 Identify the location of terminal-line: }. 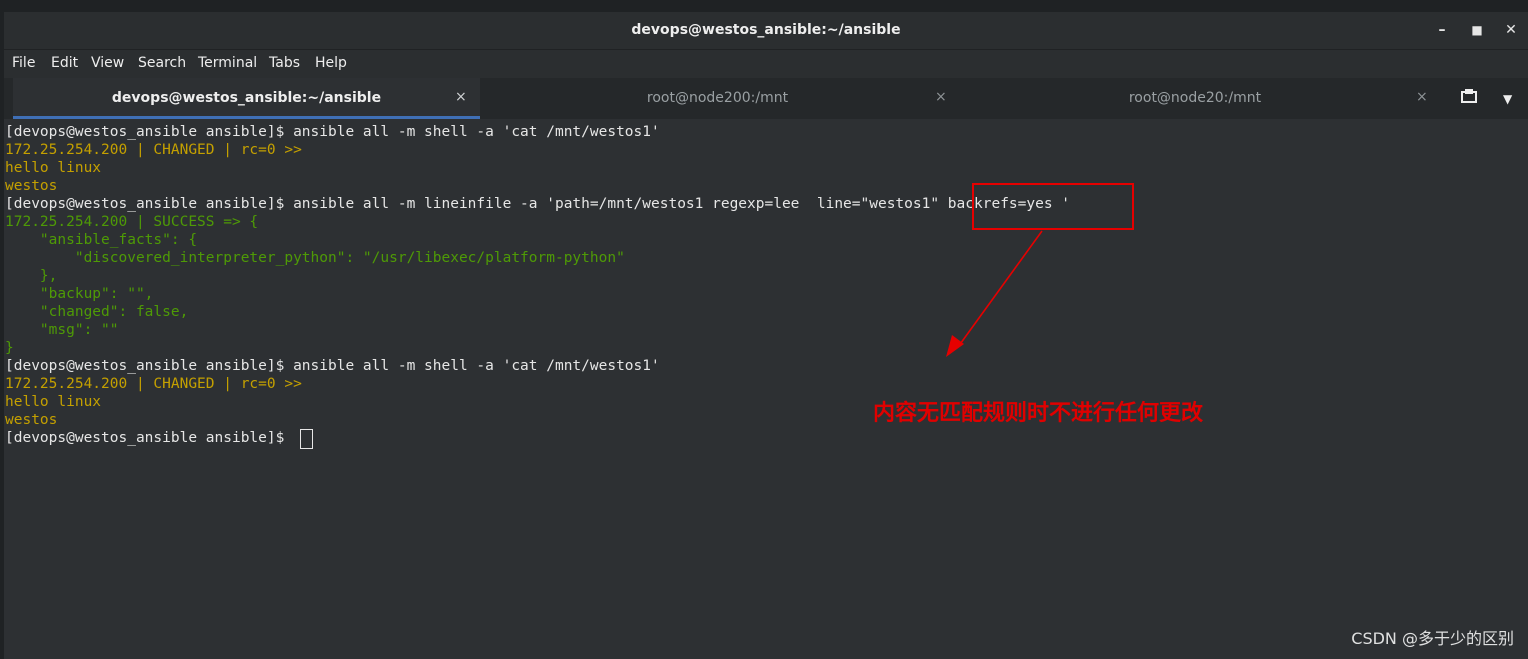
(9, 348).